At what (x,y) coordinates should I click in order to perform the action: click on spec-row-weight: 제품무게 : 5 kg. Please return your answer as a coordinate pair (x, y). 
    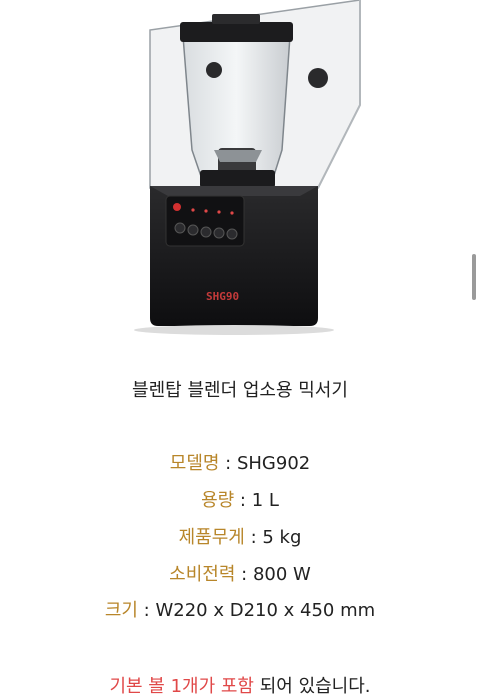
    Looking at the image, I should click on (240, 538).